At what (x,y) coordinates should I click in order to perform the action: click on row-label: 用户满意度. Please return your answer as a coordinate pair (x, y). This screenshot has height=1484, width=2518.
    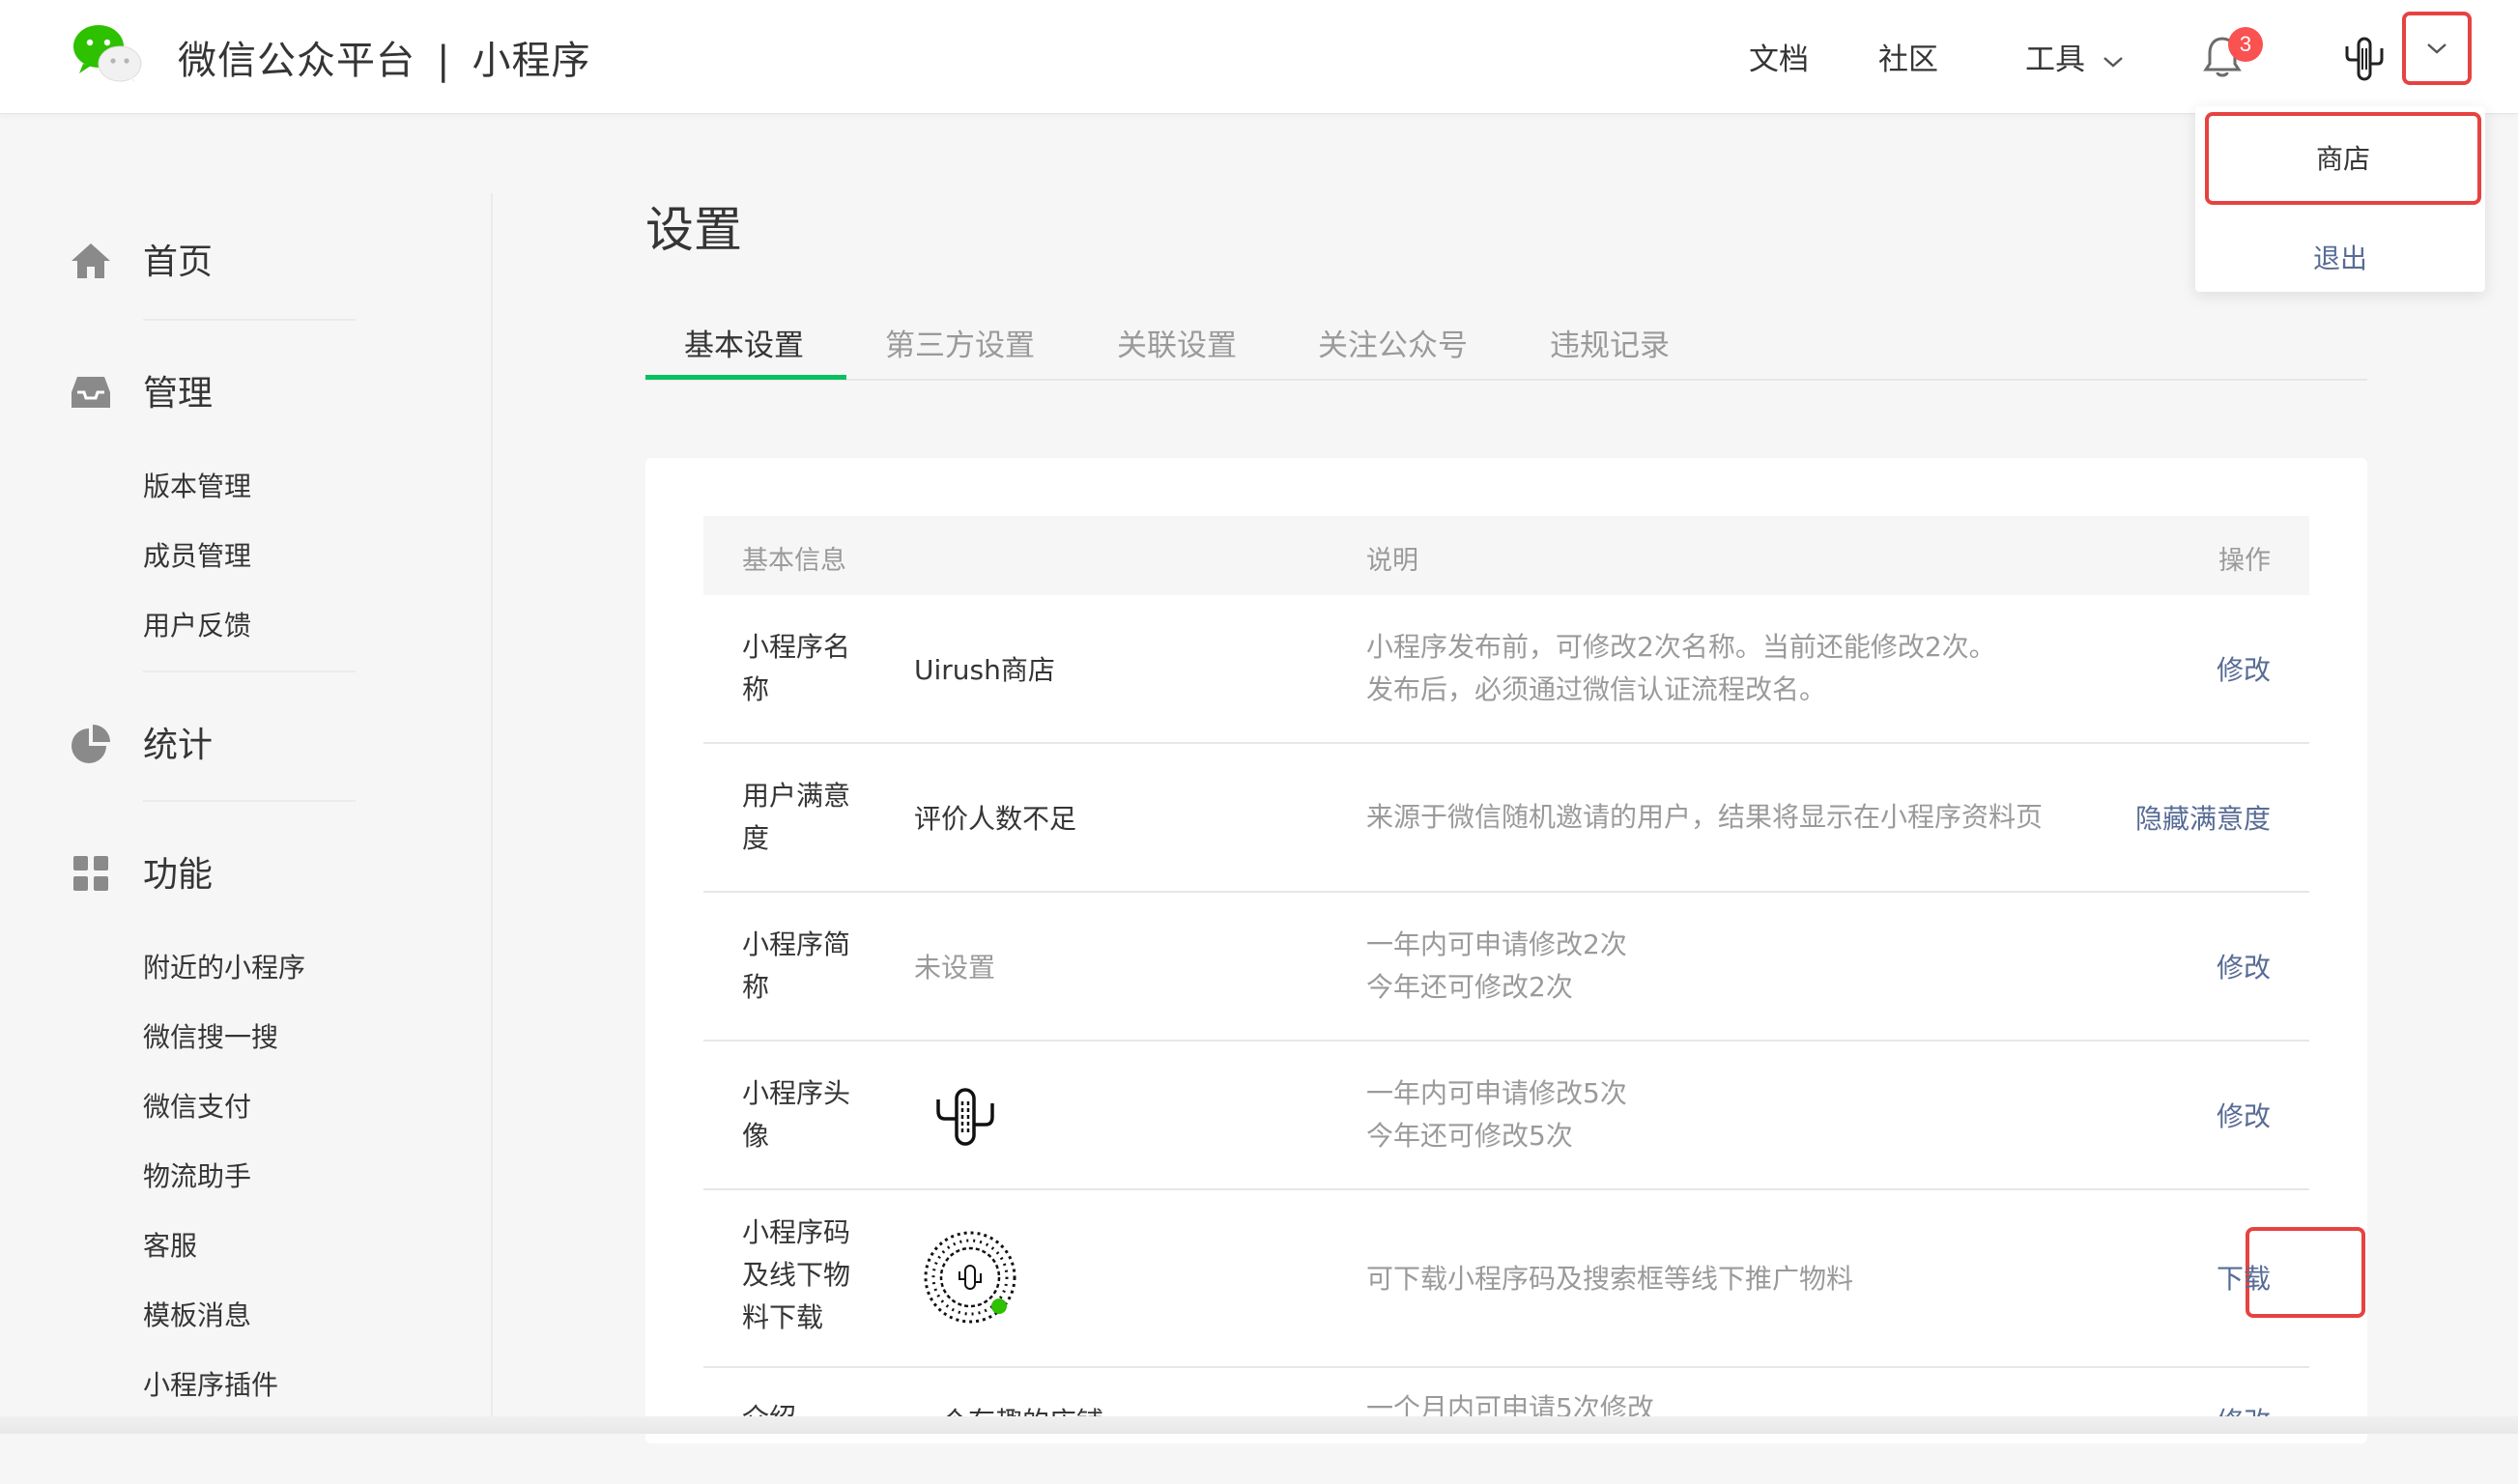
    Looking at the image, I should click on (796, 817).